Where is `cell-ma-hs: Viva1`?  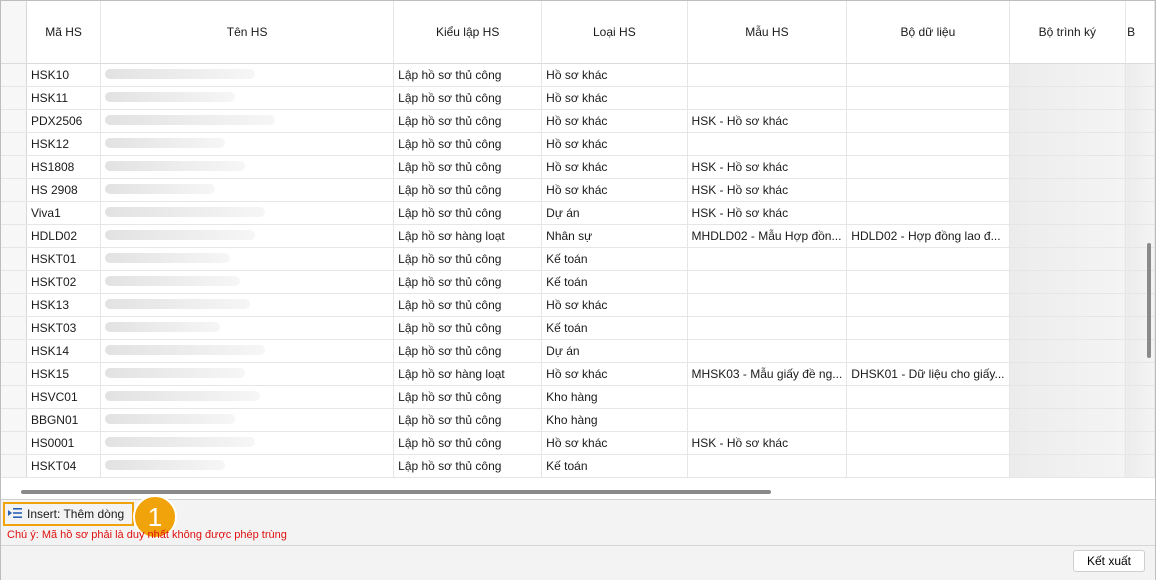
cell-ma-hs: Viva1 is located at coordinates (64, 213).